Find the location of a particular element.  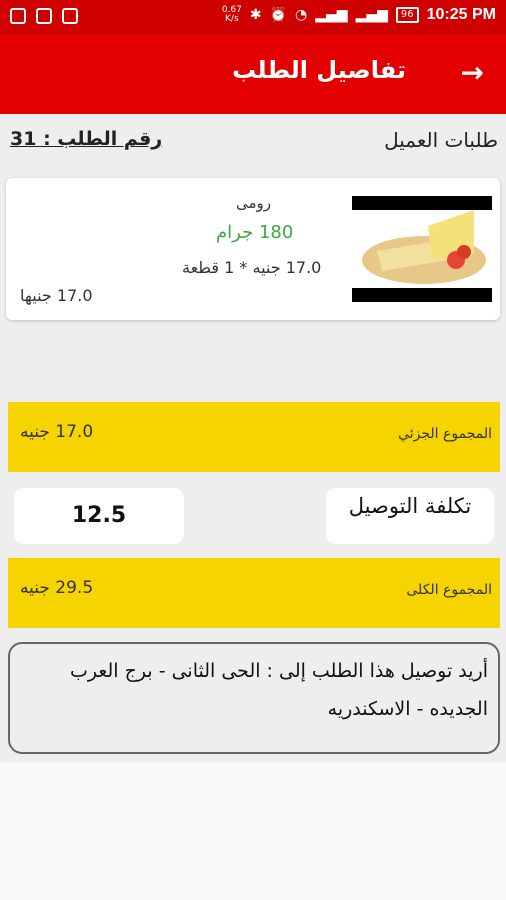

signal-2-icon: ▂▄▆ is located at coordinates (371, 15).